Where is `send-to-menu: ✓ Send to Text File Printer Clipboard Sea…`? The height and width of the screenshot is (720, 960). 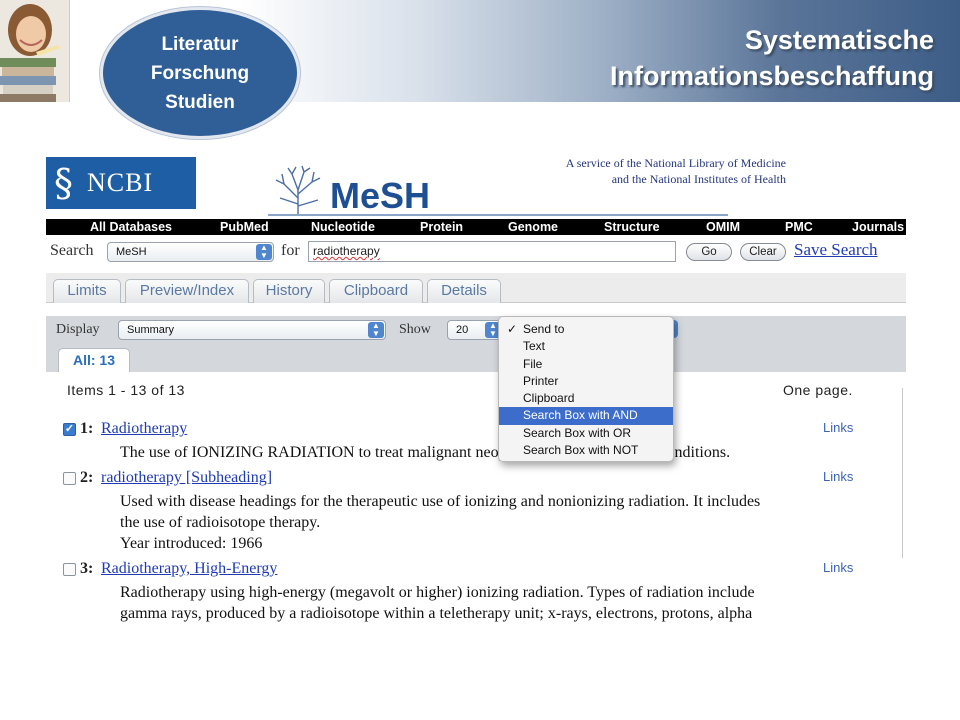 send-to-menu: ✓ Send to Text File Printer Clipboard Sea… is located at coordinates (586, 389).